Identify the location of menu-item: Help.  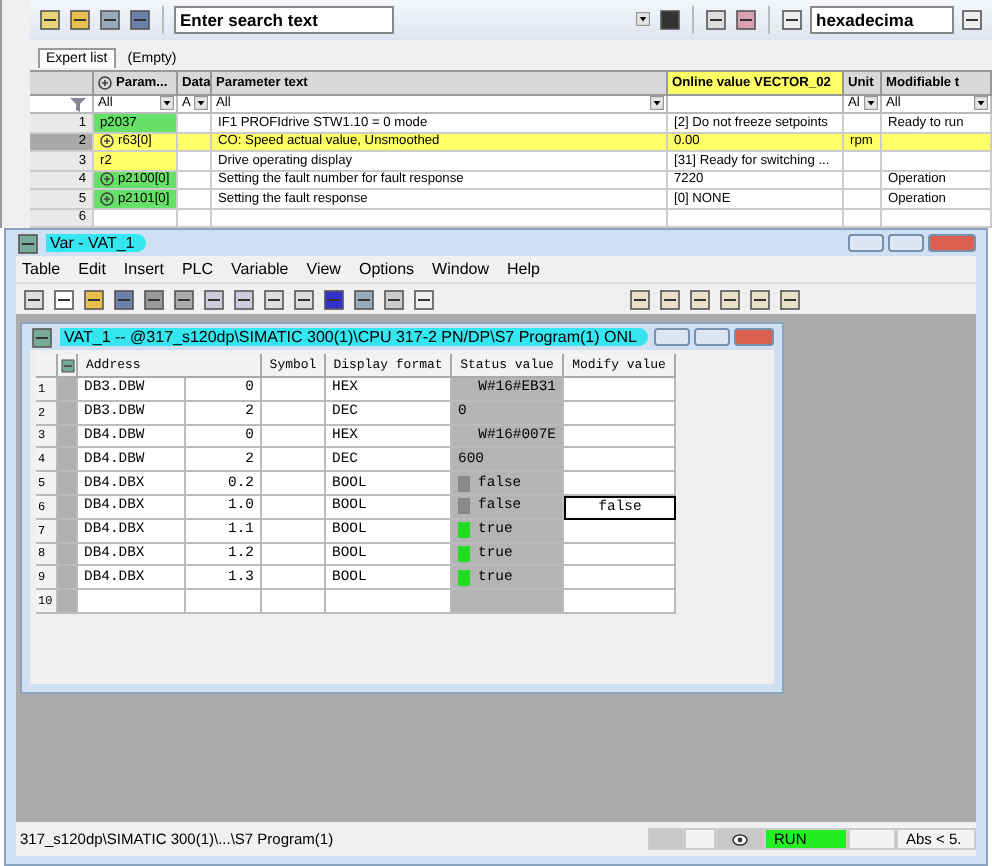
(523, 269).